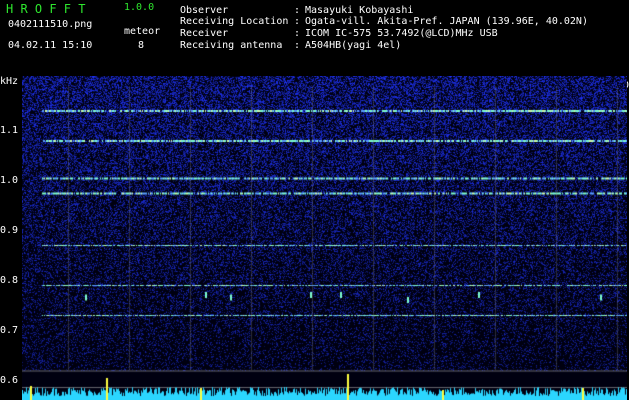 The image size is (629, 400). I want to click on y-tick-label: 0.6, so click(9, 380).